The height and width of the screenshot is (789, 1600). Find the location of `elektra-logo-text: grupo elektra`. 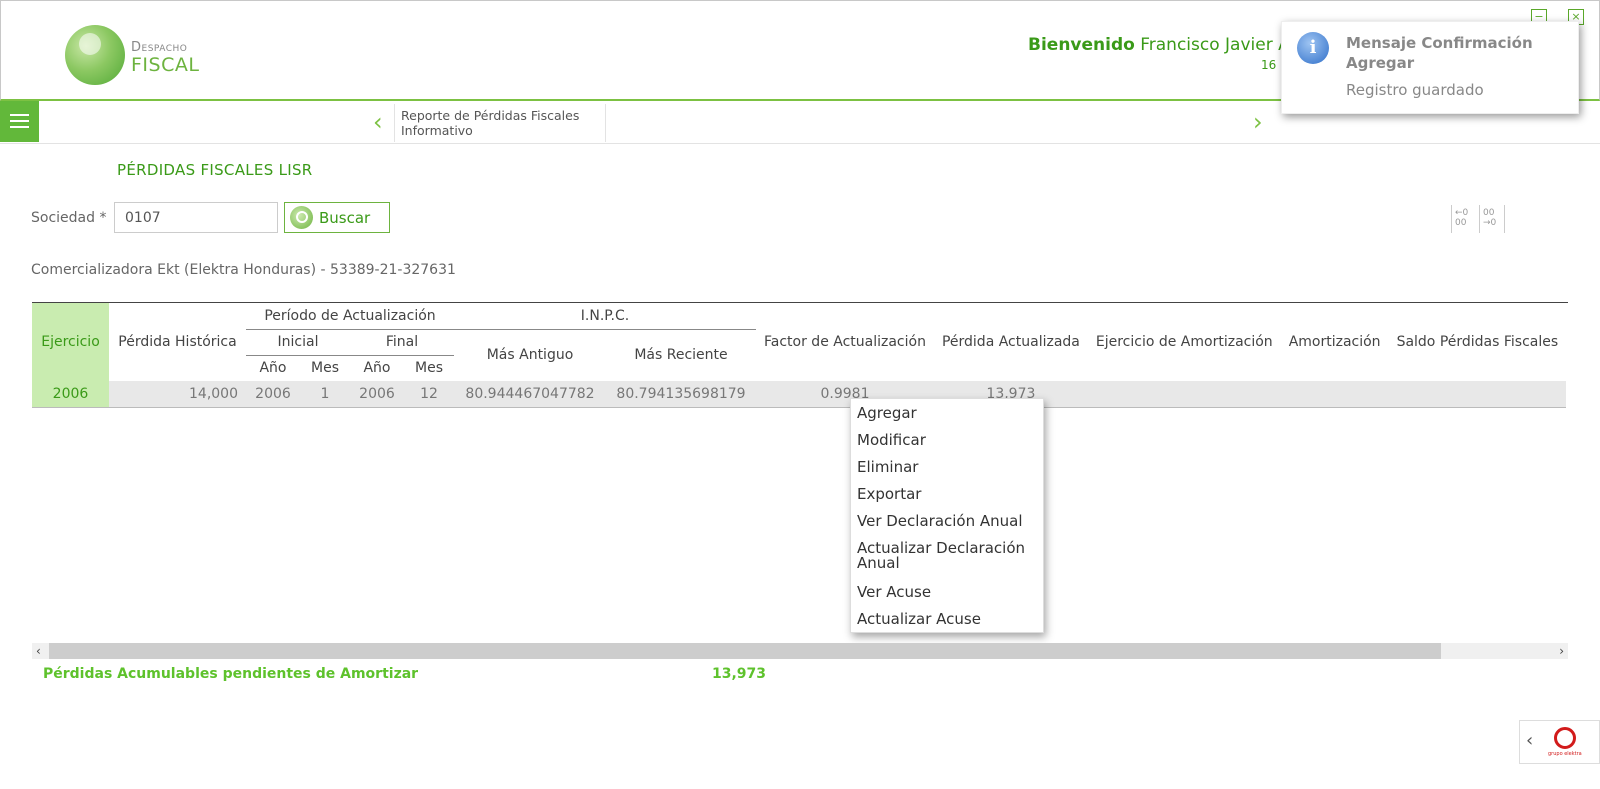

elektra-logo-text: grupo elektra is located at coordinates (1565, 754).